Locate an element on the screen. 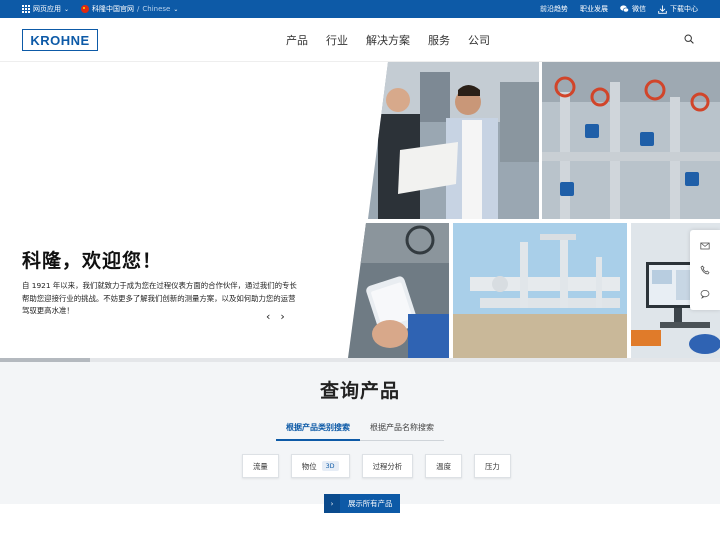 The width and height of the screenshot is (720, 540). china-flag-icon is located at coordinates (85, 9).